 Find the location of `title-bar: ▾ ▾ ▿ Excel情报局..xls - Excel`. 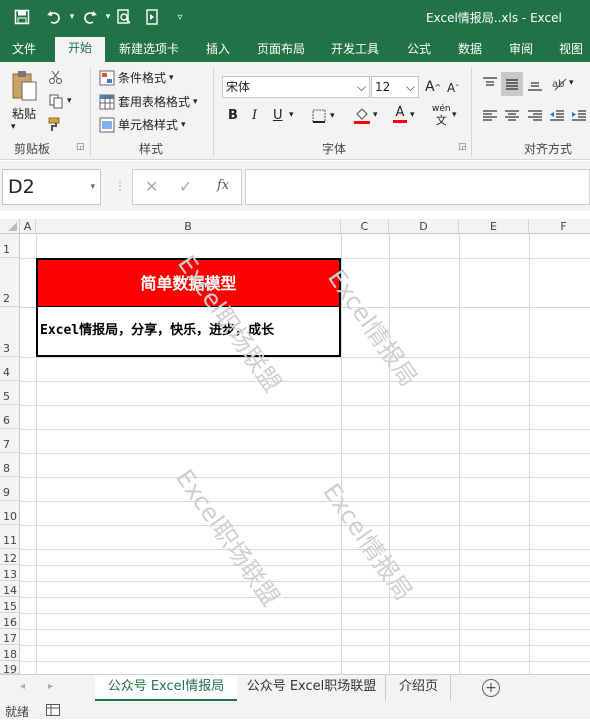

title-bar: ▾ ▾ ▿ Excel情报局..xls - Excel is located at coordinates (295, 17).